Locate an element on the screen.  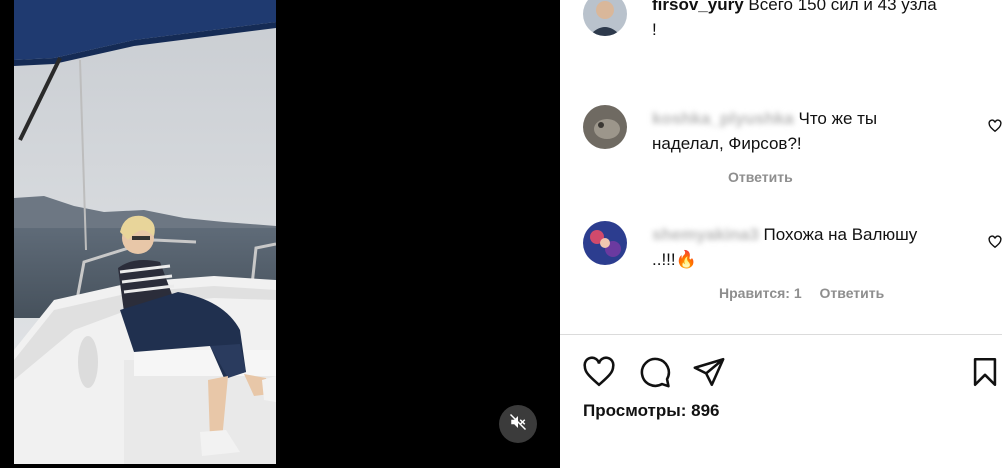
comment-text: Похожа на Валюшу is located at coordinates (840, 234).